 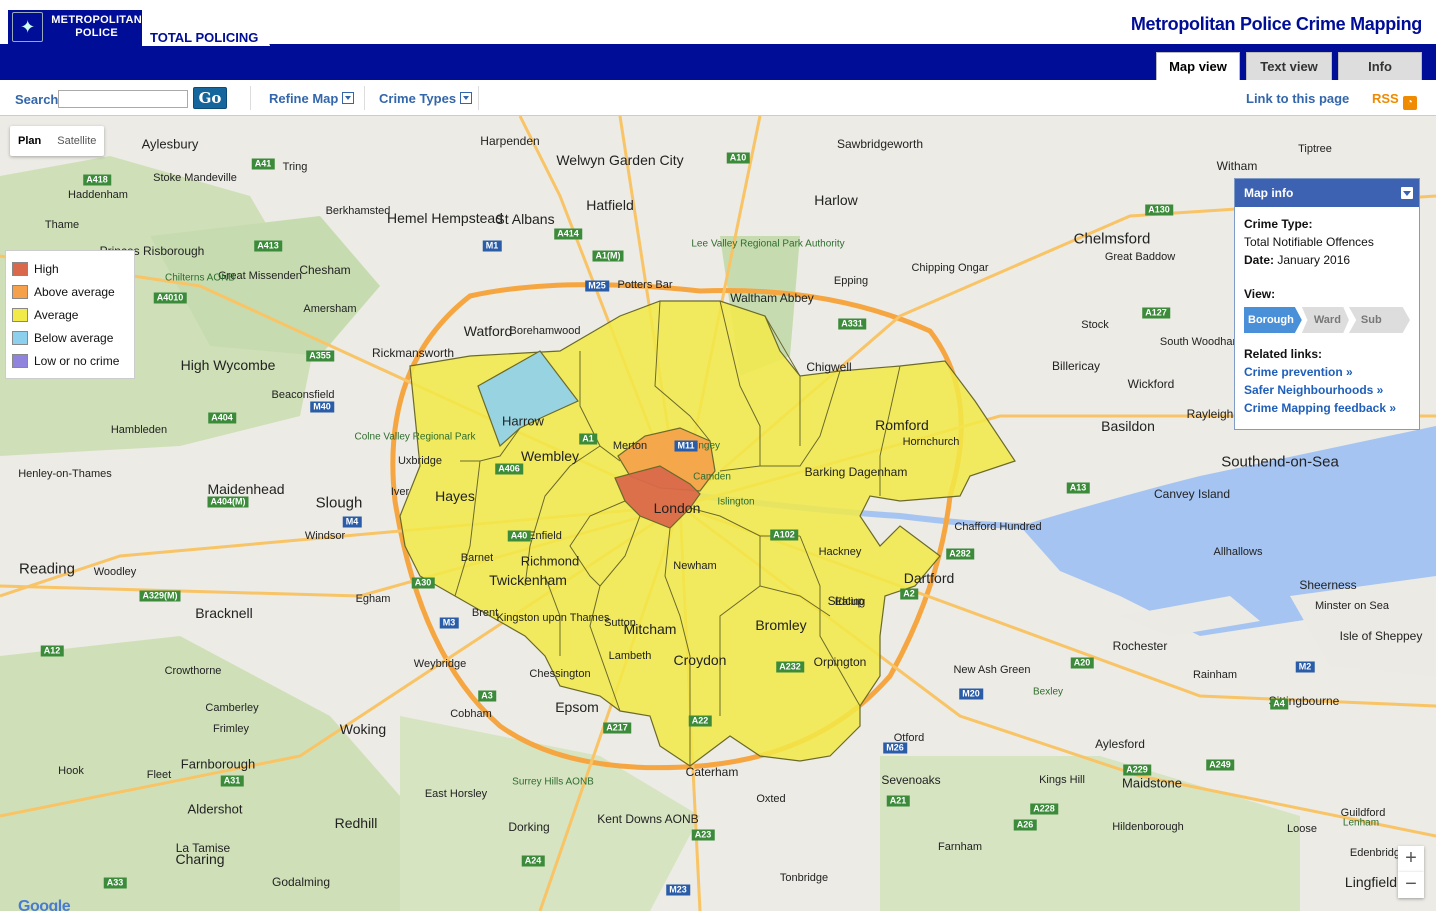 What do you see at coordinates (268, 246) in the screenshot?
I see `road-shield: A413` at bounding box center [268, 246].